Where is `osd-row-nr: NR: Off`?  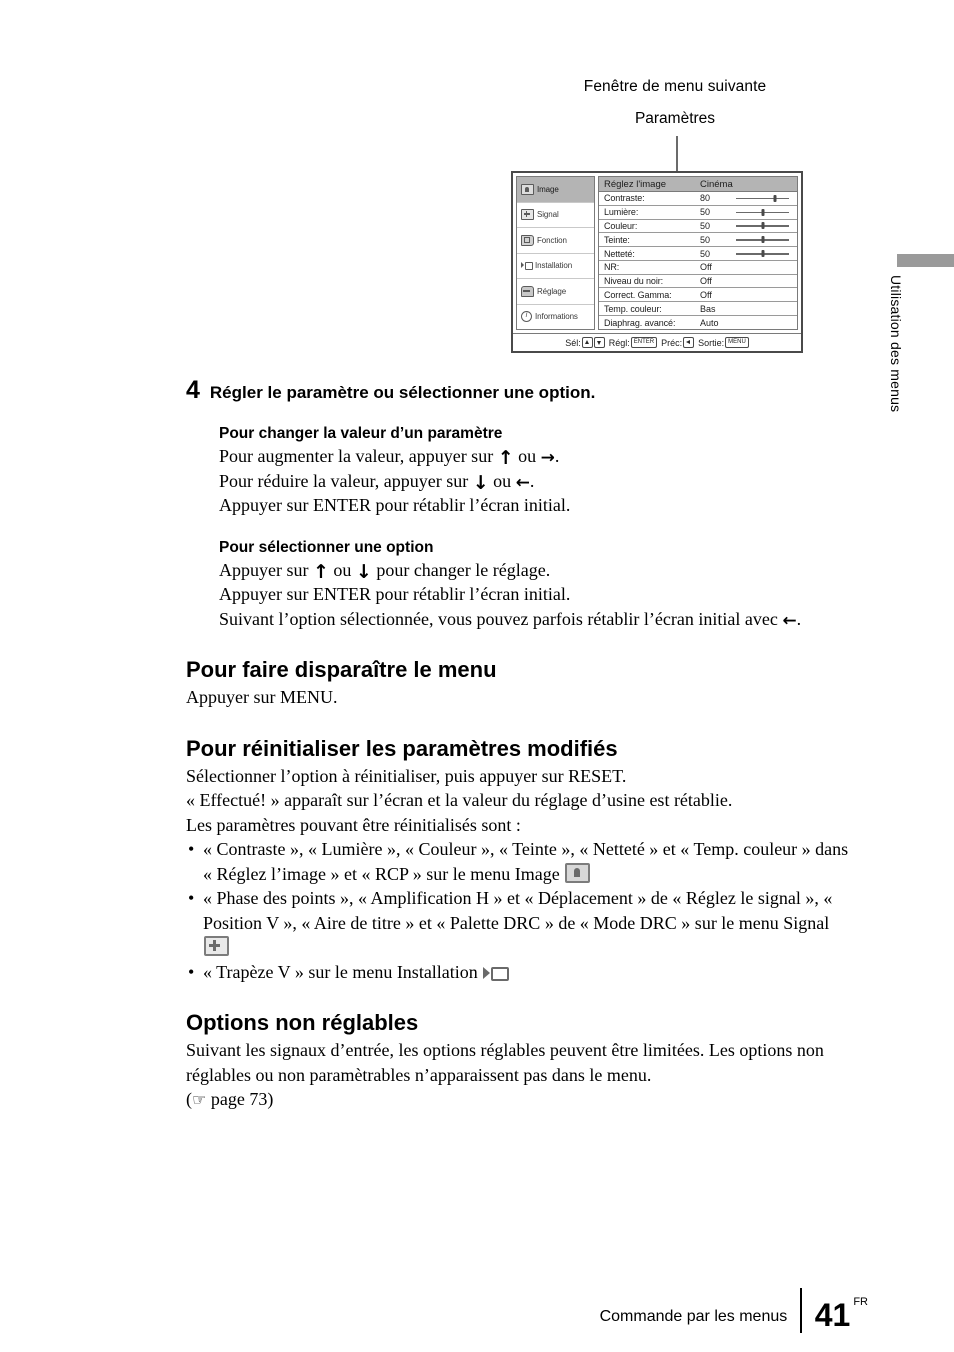 osd-row-nr: NR: Off is located at coordinates (698, 268).